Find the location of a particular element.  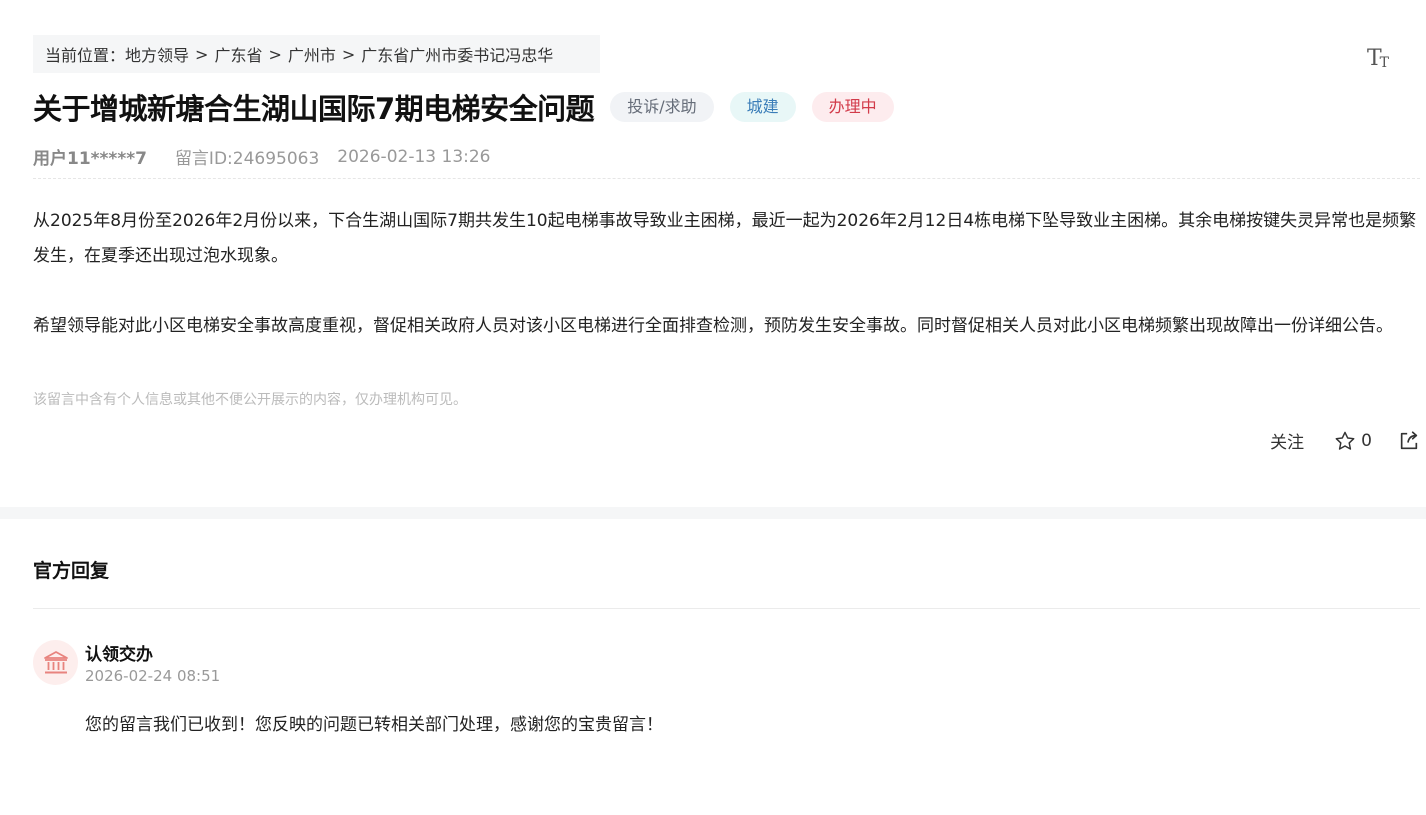

government-building-icon is located at coordinates (55, 661).